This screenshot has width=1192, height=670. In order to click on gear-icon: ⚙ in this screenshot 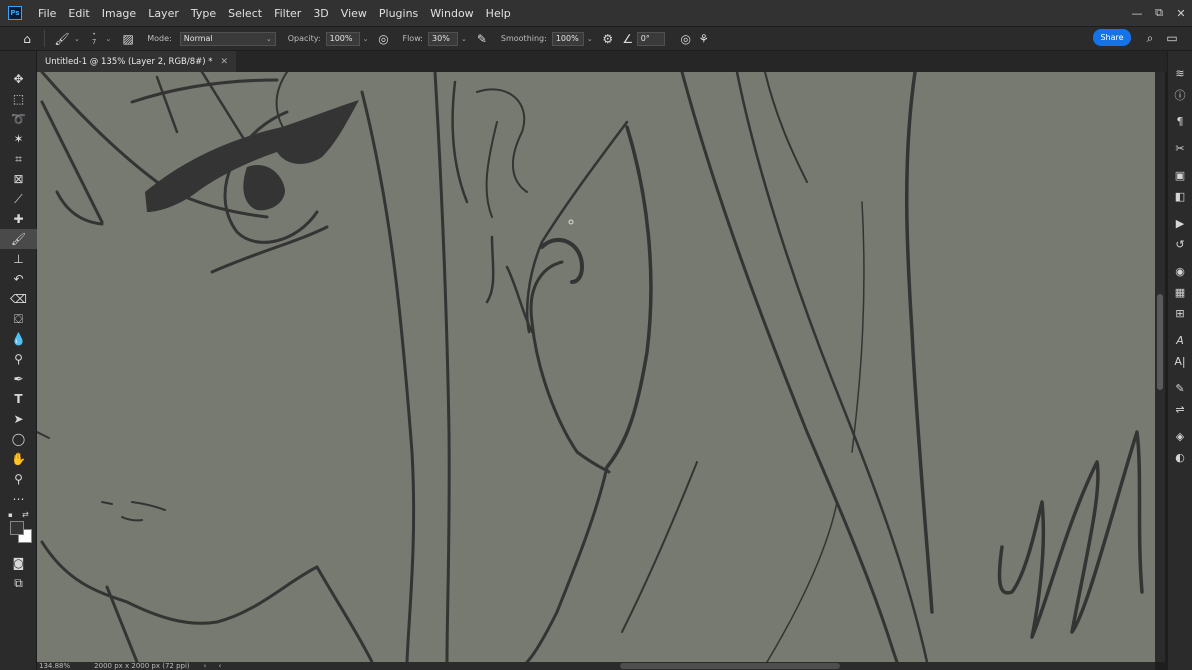, I will do `click(608, 39)`.